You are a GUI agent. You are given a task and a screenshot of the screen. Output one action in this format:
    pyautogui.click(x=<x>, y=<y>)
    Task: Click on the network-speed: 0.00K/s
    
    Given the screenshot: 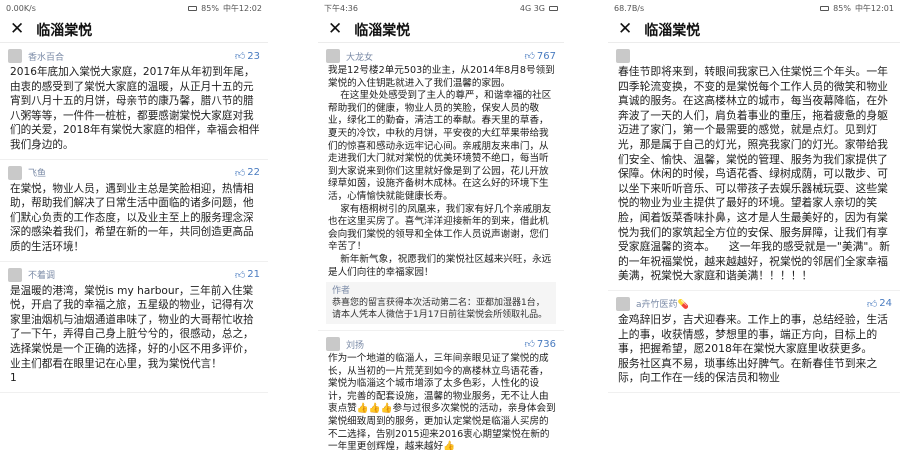 What is the action you would take?
    pyautogui.click(x=21, y=8)
    